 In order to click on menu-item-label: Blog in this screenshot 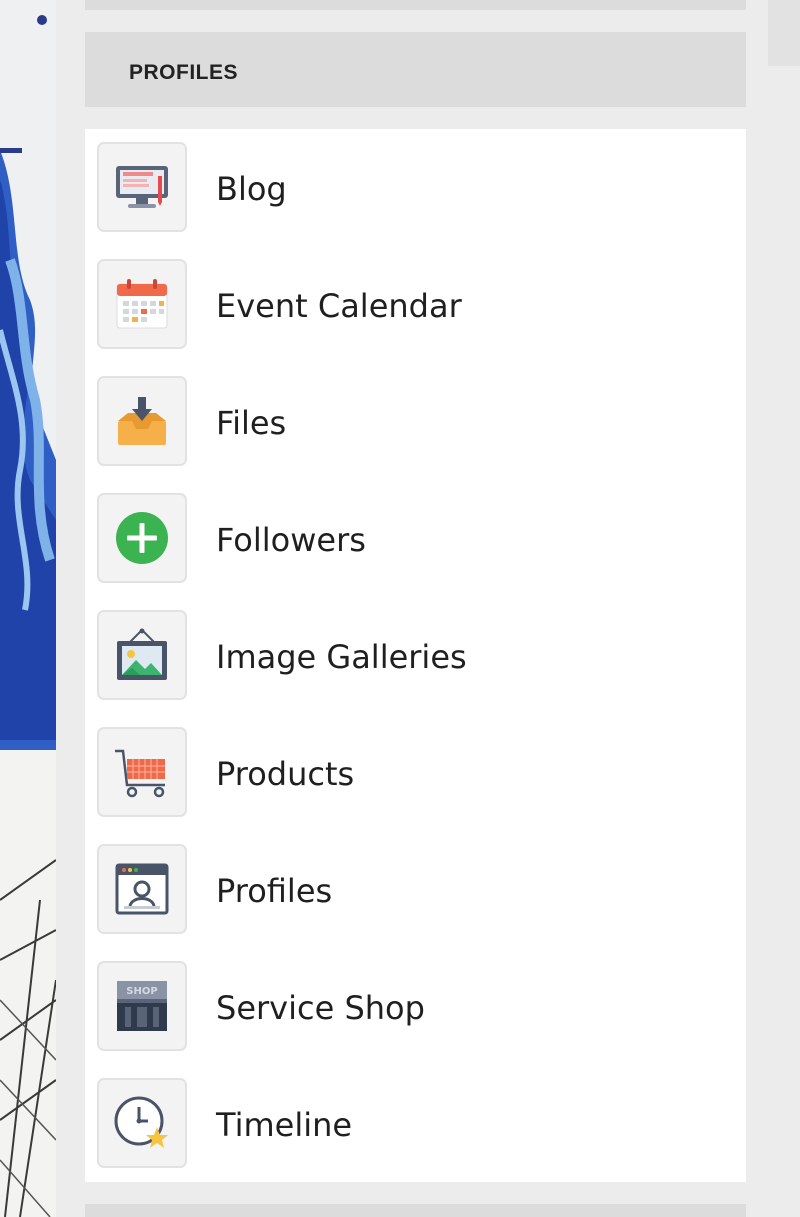, I will do `click(251, 189)`.